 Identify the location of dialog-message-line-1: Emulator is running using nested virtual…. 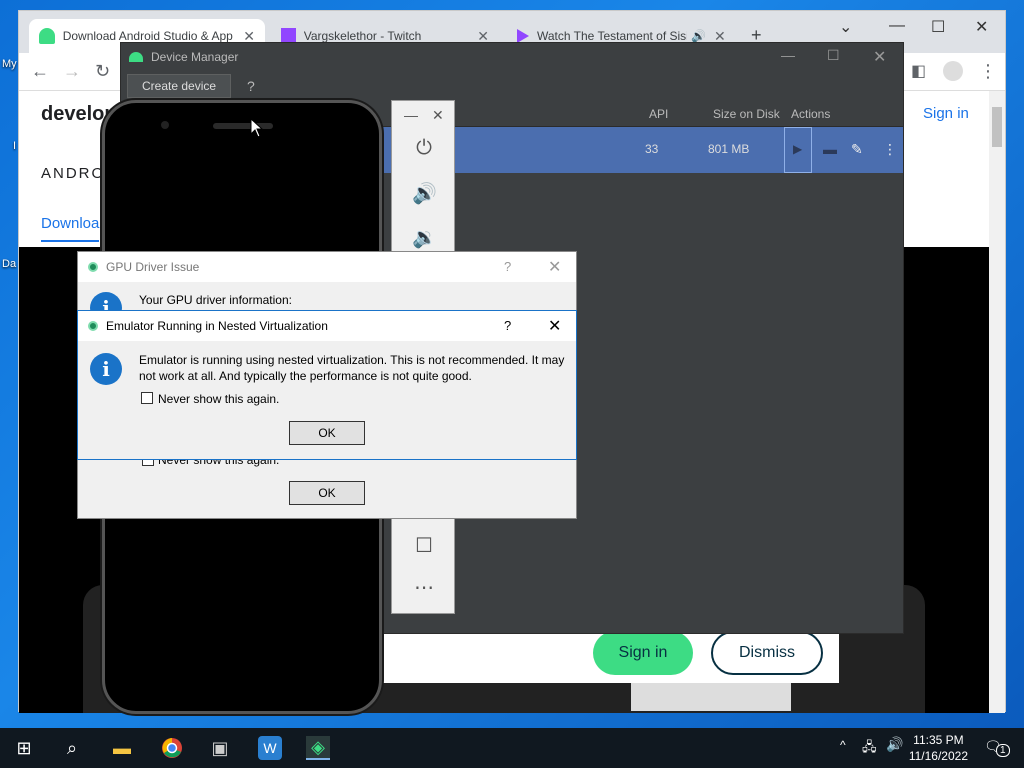
(352, 360).